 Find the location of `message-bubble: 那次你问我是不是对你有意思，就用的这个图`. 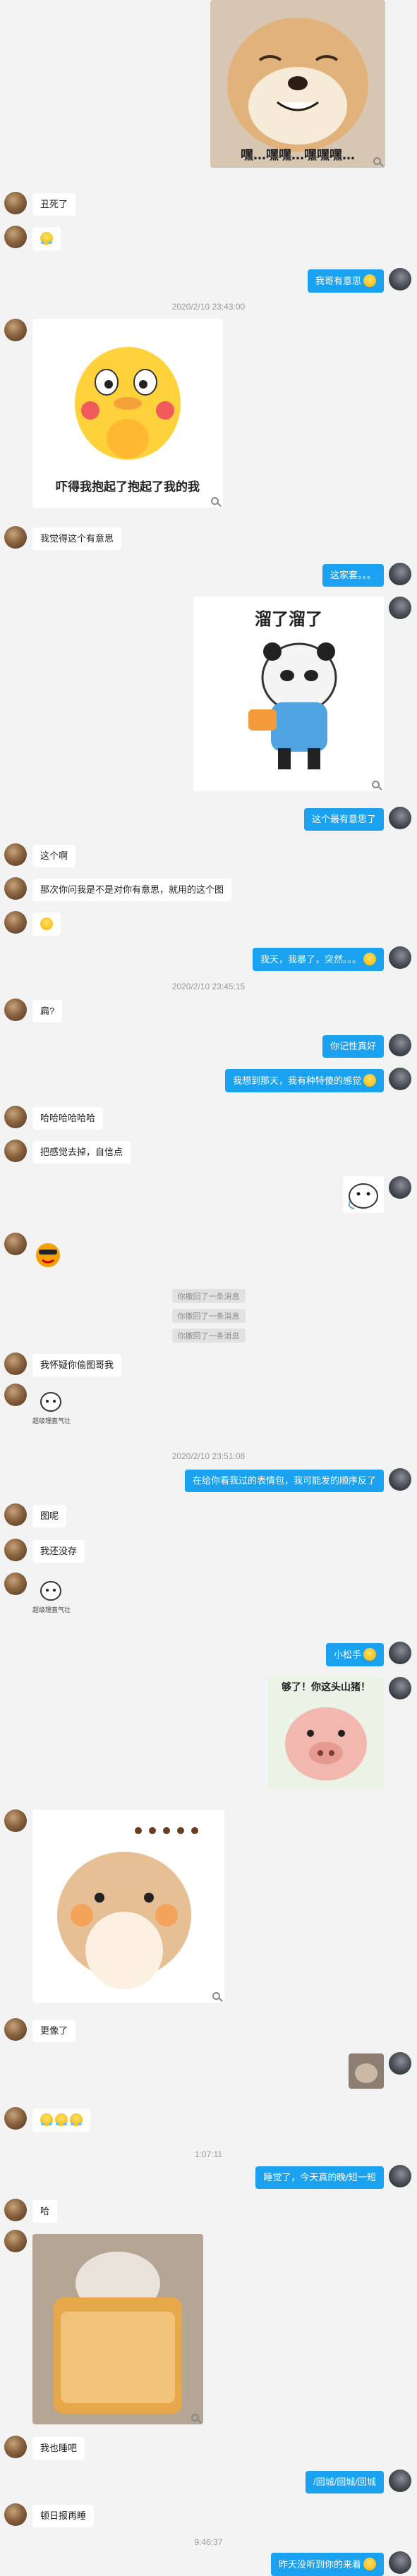

message-bubble: 那次你问我是不是对你有意思，就用的这个图 is located at coordinates (132, 890).